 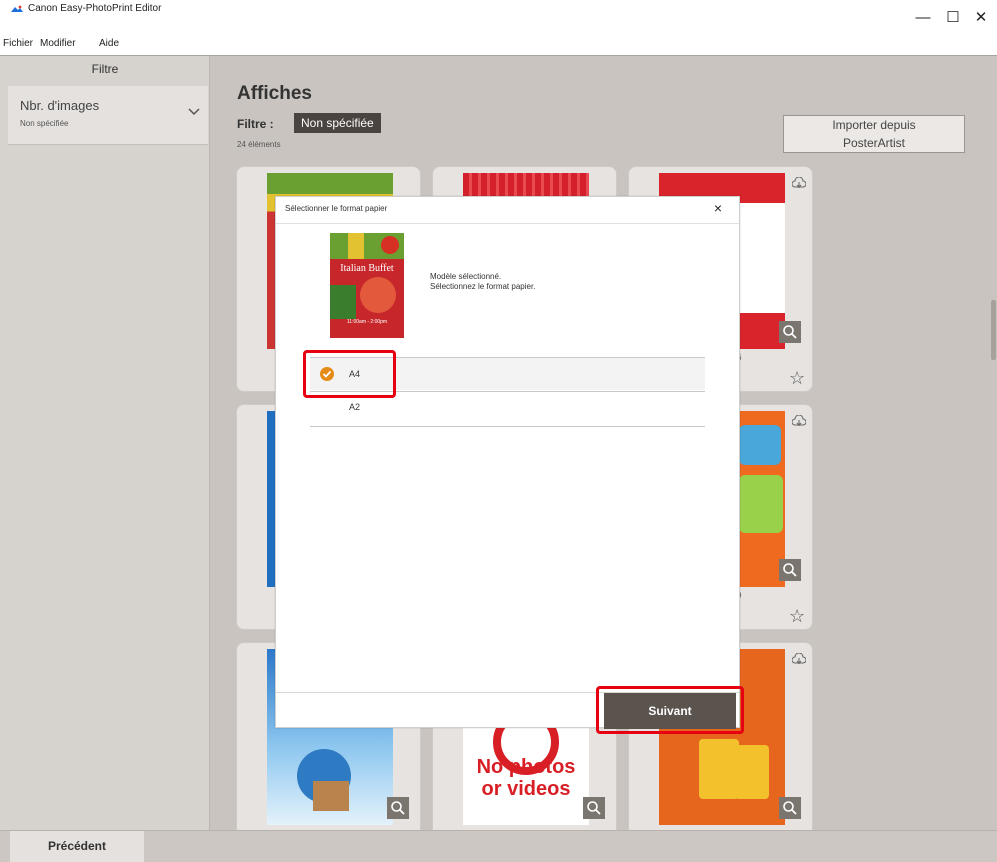 What do you see at coordinates (498, 846) in the screenshot?
I see `bottom-bar` at bounding box center [498, 846].